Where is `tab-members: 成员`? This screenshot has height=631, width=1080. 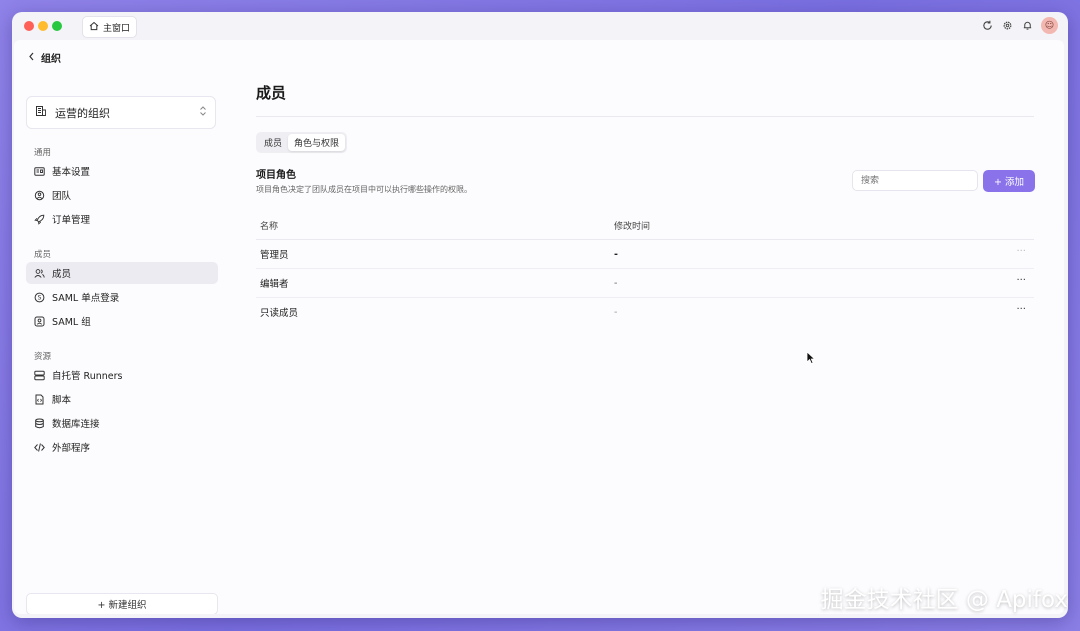 tab-members: 成员 is located at coordinates (273, 142).